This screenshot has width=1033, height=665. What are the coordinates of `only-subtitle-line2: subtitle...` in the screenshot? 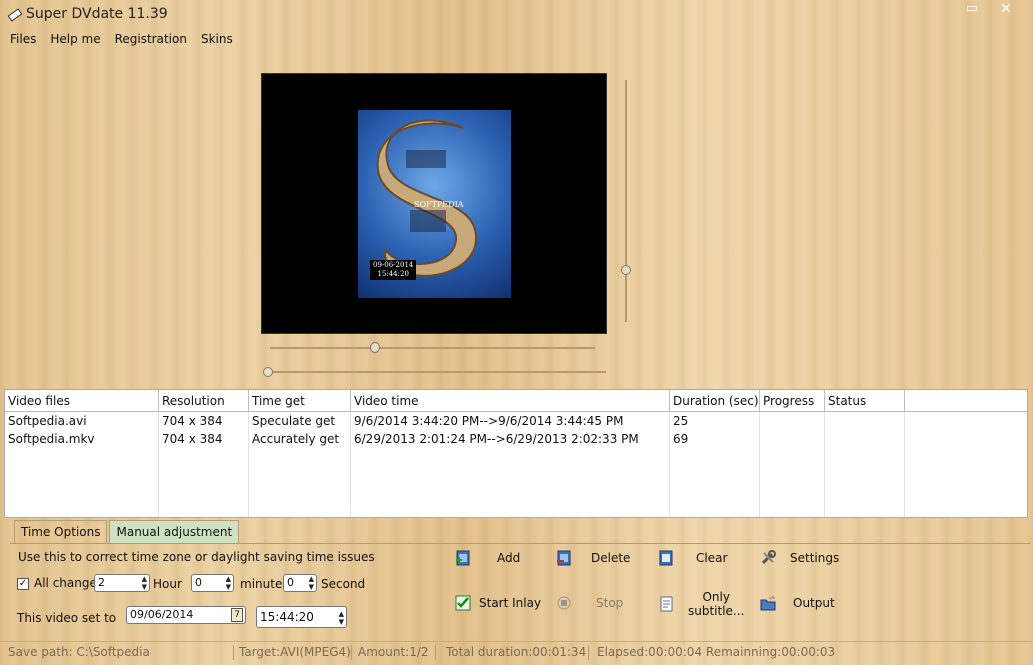 It's located at (716, 611).